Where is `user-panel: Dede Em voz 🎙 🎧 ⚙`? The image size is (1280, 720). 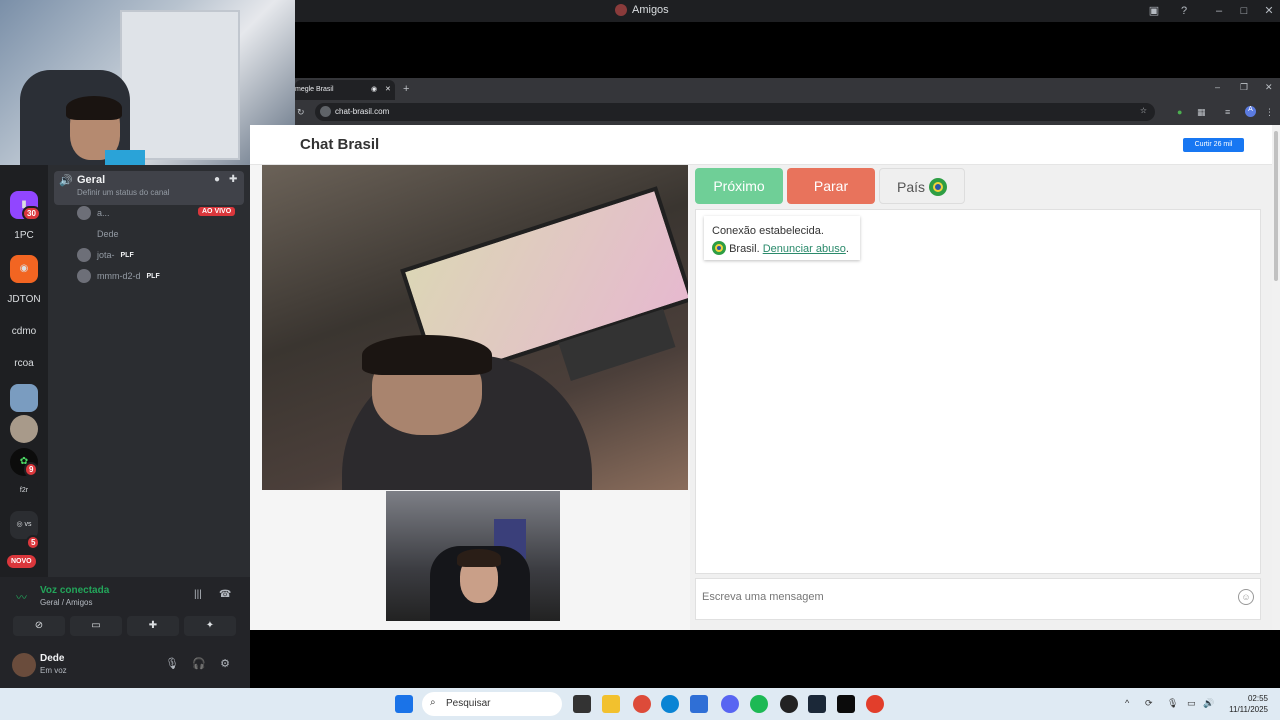 user-panel: Dede Em voz 🎙 🎧 ⚙ is located at coordinates (125, 666).